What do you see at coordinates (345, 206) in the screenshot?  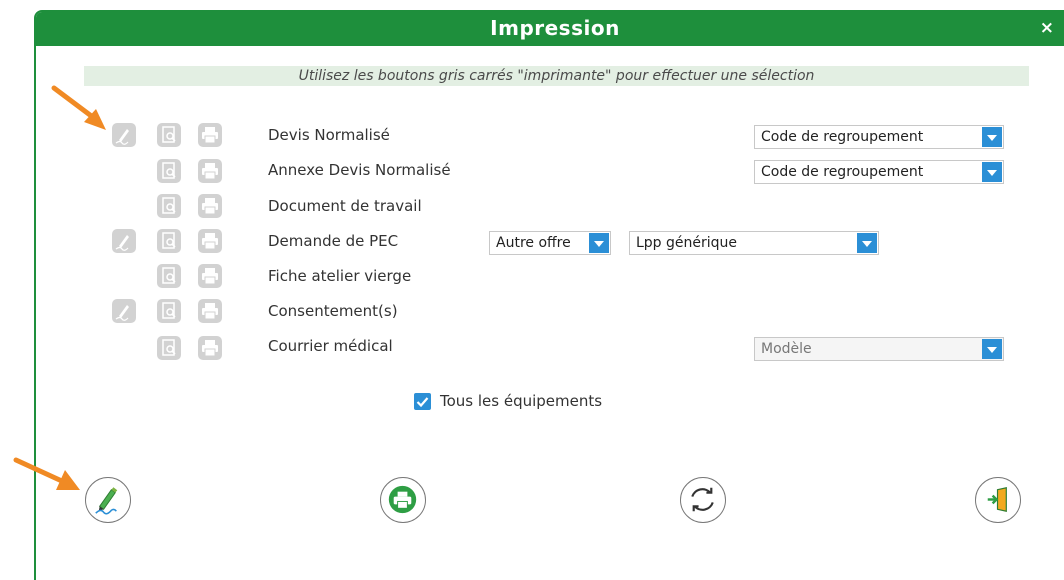 I see `doc-label-travail: Document de travail` at bounding box center [345, 206].